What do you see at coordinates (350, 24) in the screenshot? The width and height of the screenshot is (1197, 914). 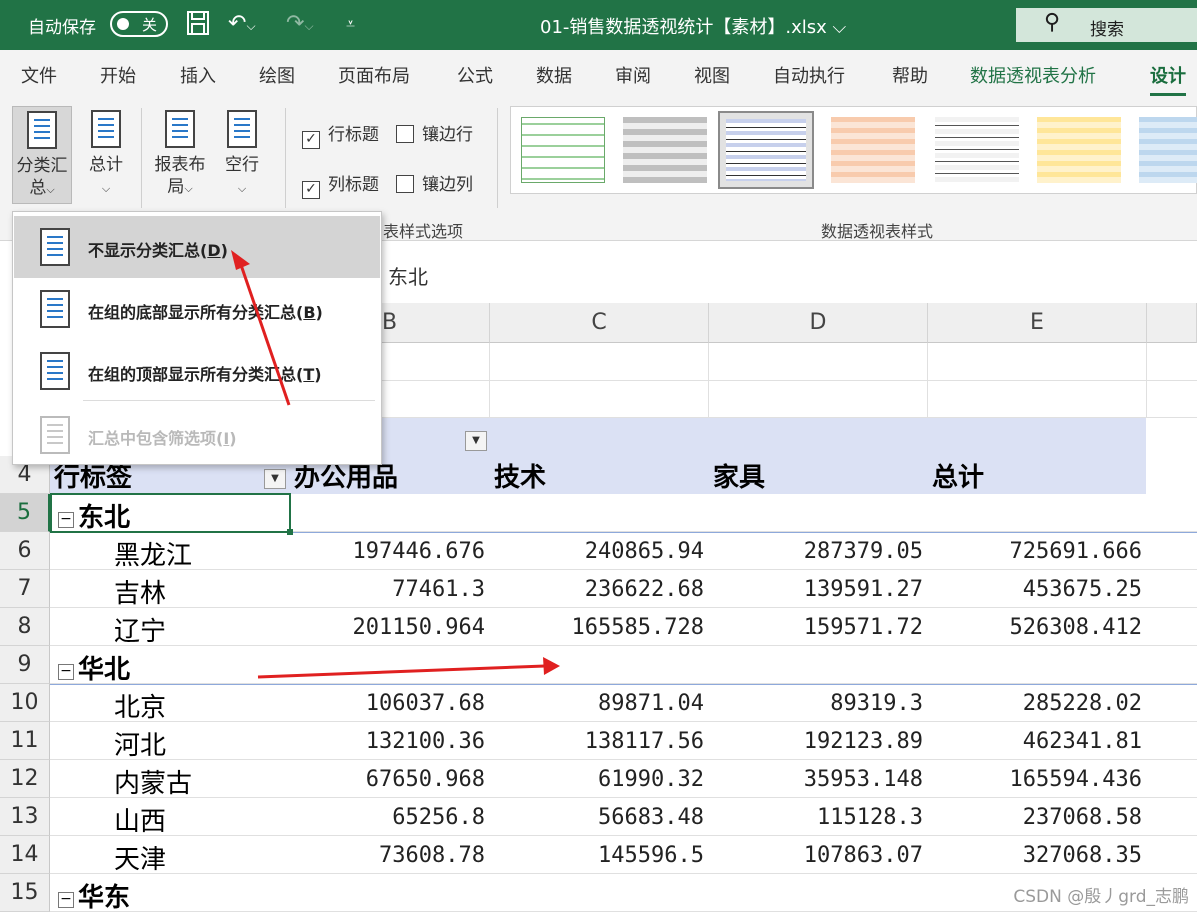 I see `customize-toolbar-icon: ⩡` at bounding box center [350, 24].